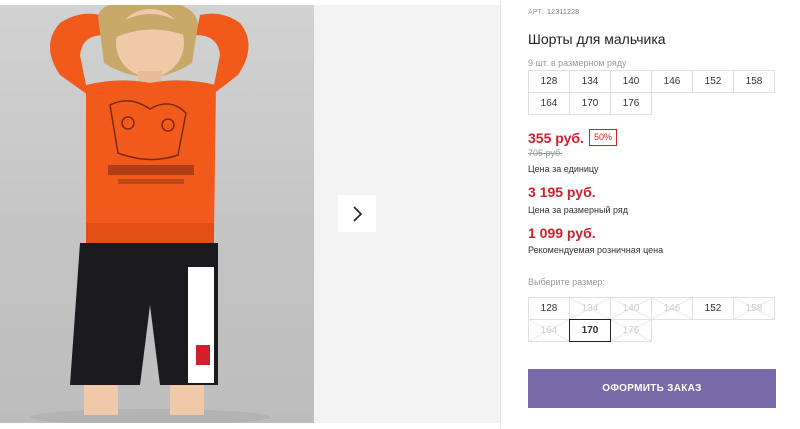 Image resolution: width=800 pixels, height=429 pixels. Describe the element at coordinates (549, 103) in the screenshot. I see `series-size-cell: 164` at that location.